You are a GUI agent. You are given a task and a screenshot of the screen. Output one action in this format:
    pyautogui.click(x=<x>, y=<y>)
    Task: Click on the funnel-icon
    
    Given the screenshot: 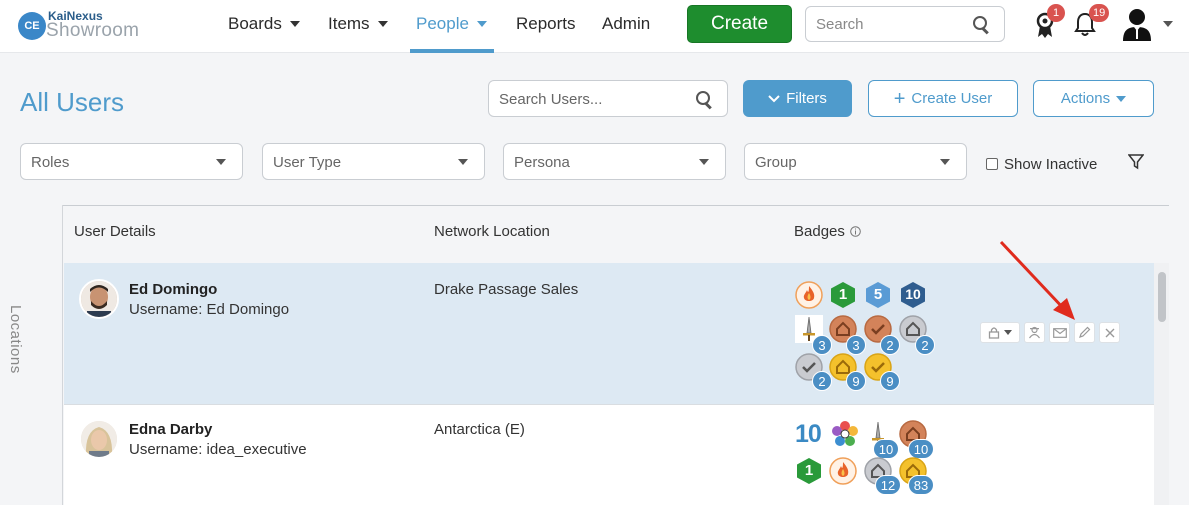 What is the action you would take?
    pyautogui.click(x=1136, y=162)
    